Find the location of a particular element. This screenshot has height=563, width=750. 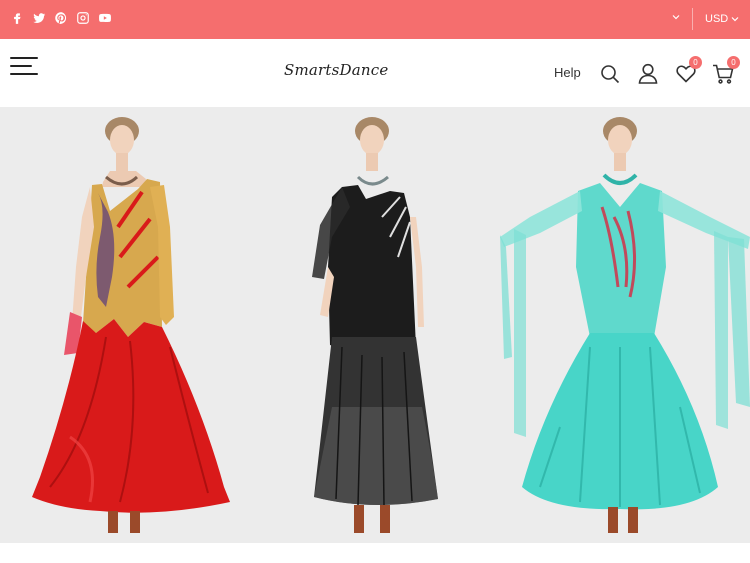

wishlist-count-badge: 0 is located at coordinates (695, 62).